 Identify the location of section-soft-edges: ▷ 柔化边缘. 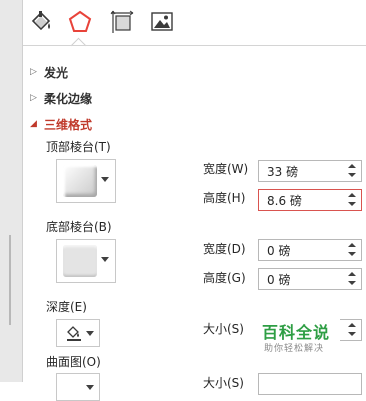
(61, 98).